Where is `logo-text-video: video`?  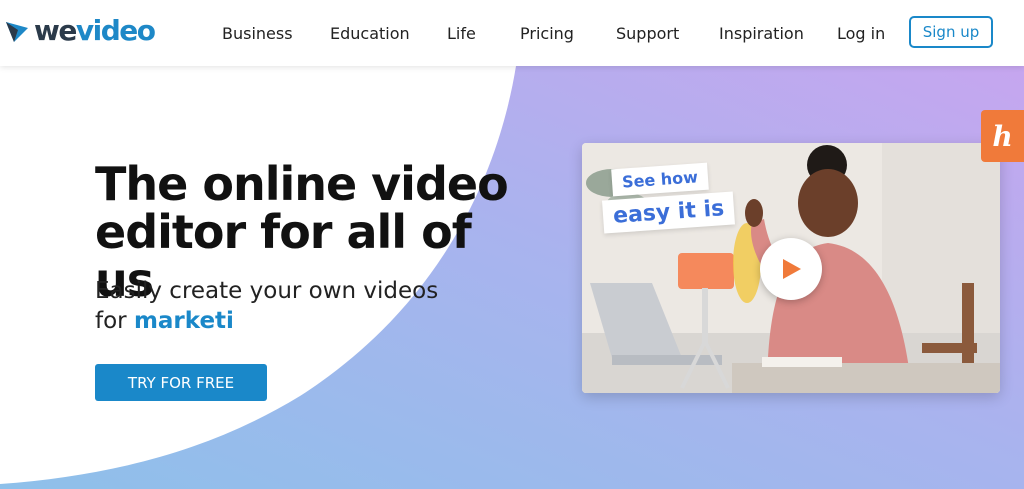
logo-text-video: video is located at coordinates (115, 30).